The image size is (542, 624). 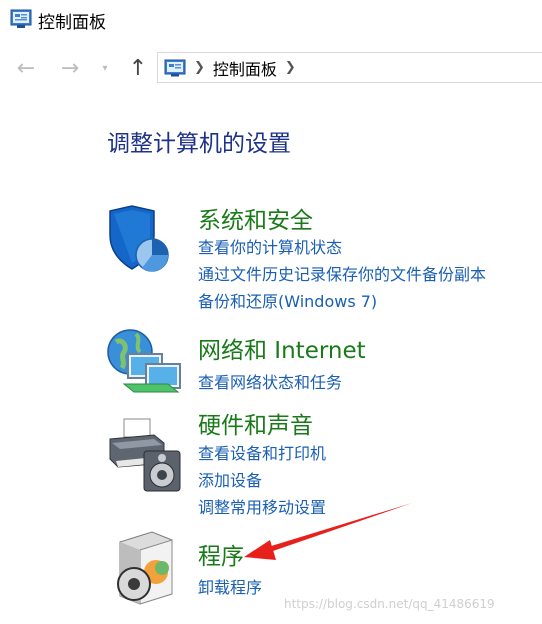 What do you see at coordinates (389, 604) in the screenshot?
I see `watermark-text: https://blog.csdn.net/qq_41486619` at bounding box center [389, 604].